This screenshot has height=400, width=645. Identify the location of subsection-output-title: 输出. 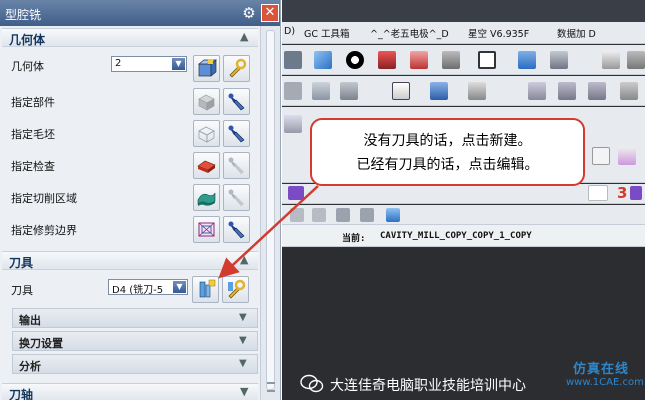
(30, 320).